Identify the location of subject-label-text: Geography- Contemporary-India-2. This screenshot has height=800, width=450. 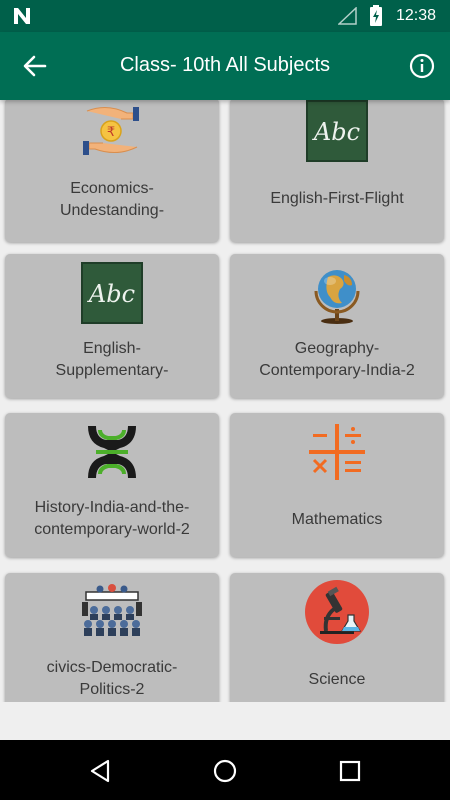
(337, 359).